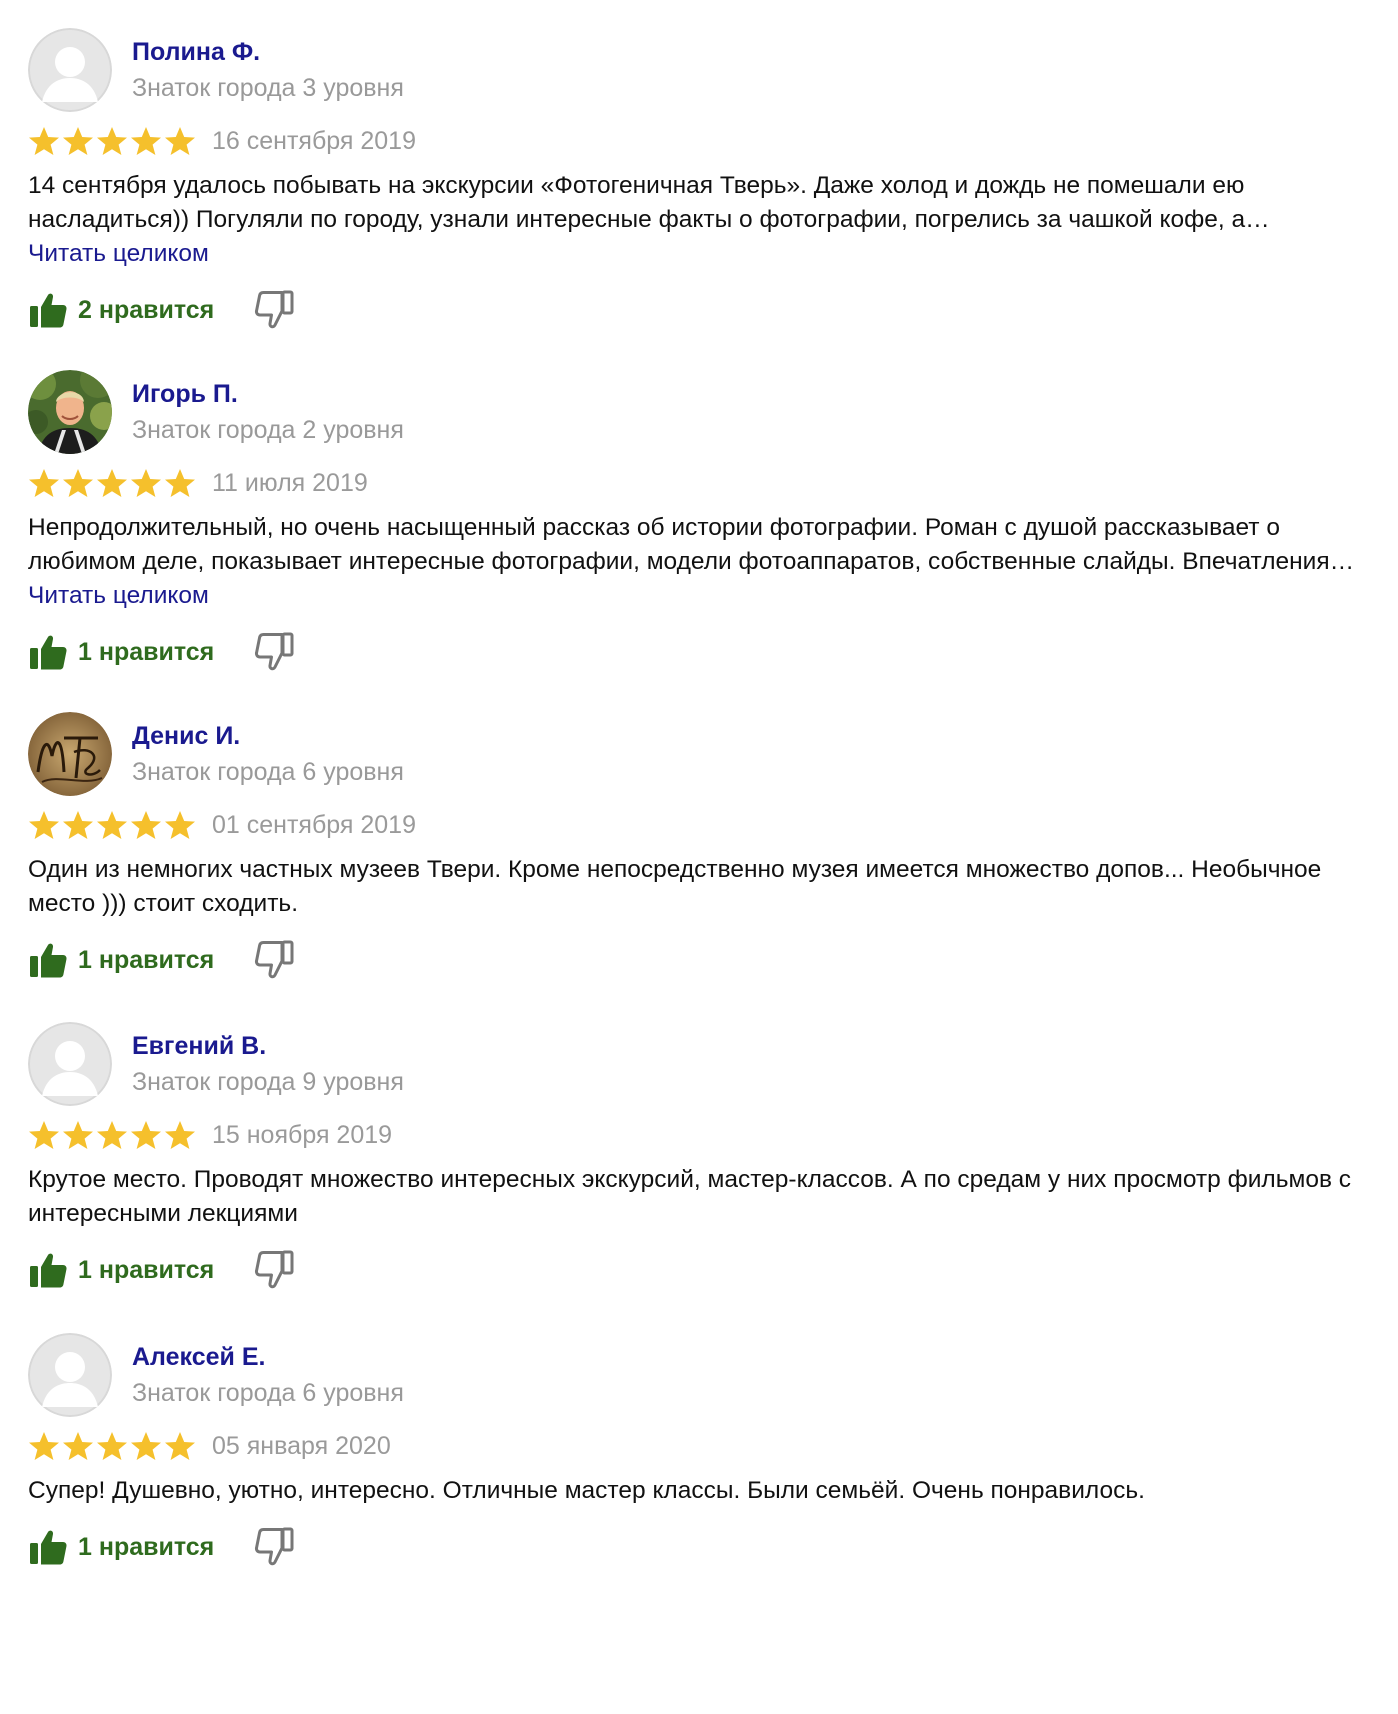  I want to click on like-count: 2 нравится, so click(146, 309).